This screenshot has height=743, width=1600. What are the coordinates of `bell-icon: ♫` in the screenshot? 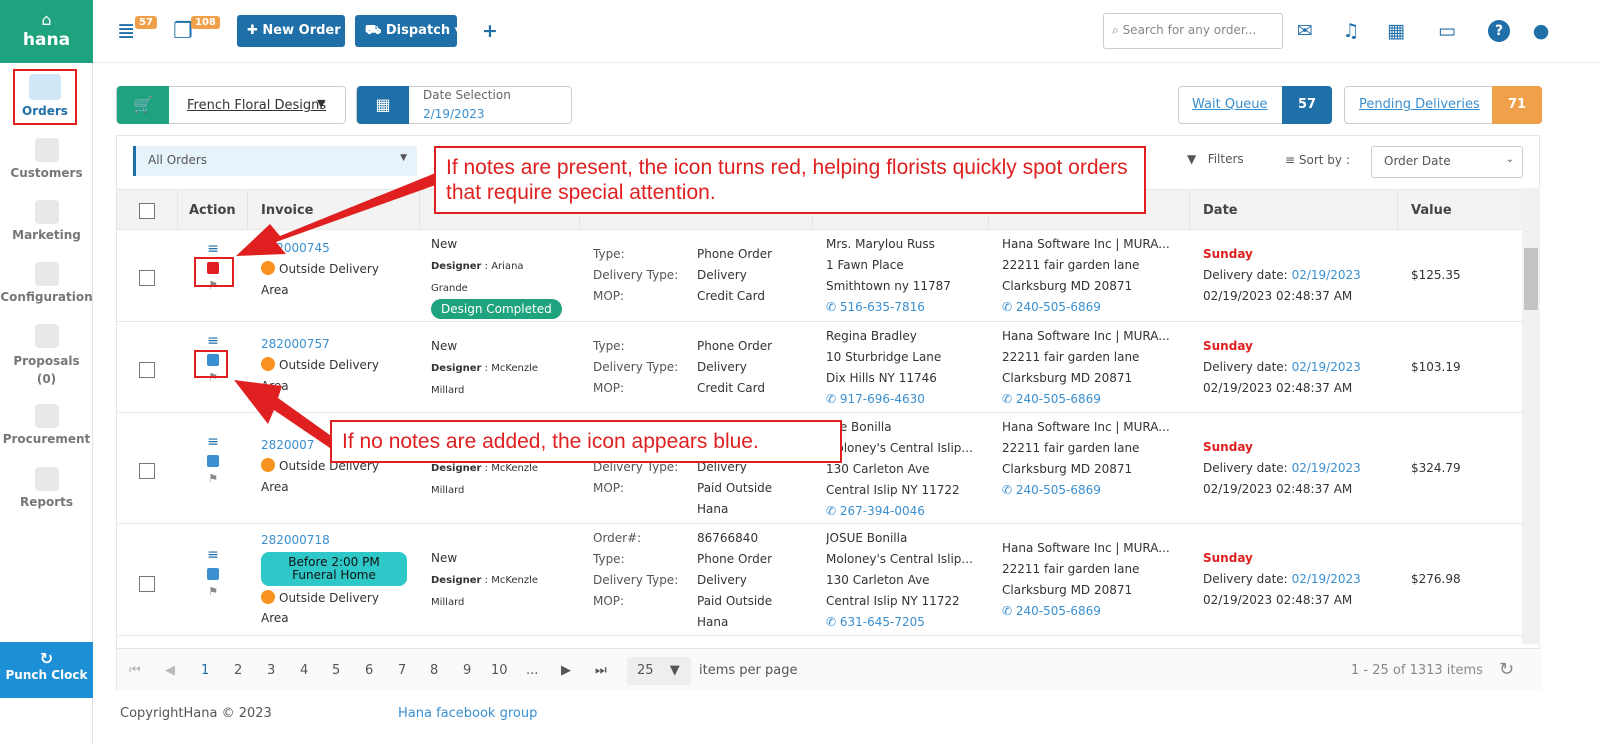 It's located at (1351, 31).